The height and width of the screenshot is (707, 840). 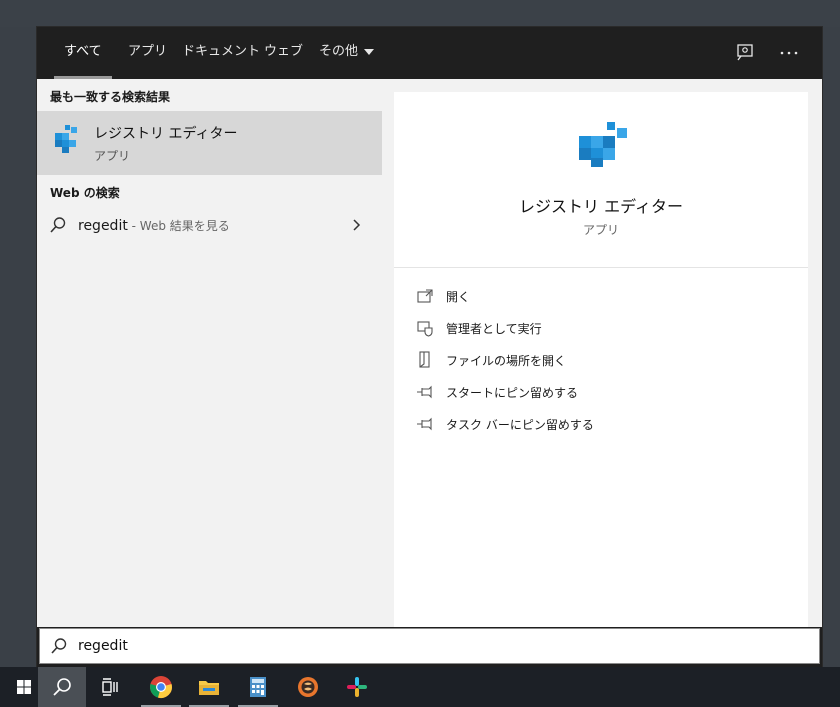 I want to click on tab-more-label: その他, so click(x=339, y=51).